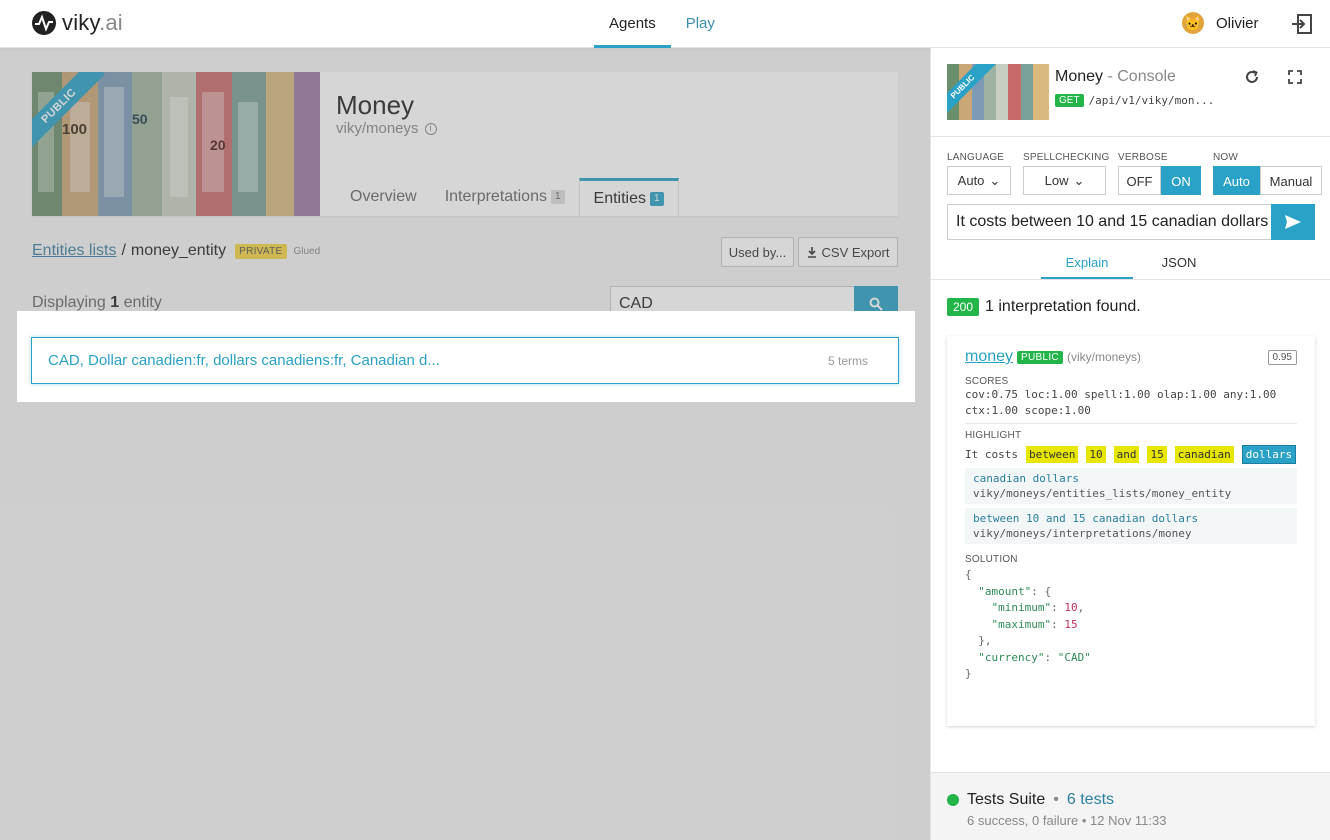  What do you see at coordinates (1157, 454) in the screenshot?
I see `highlight-token: 15` at bounding box center [1157, 454].